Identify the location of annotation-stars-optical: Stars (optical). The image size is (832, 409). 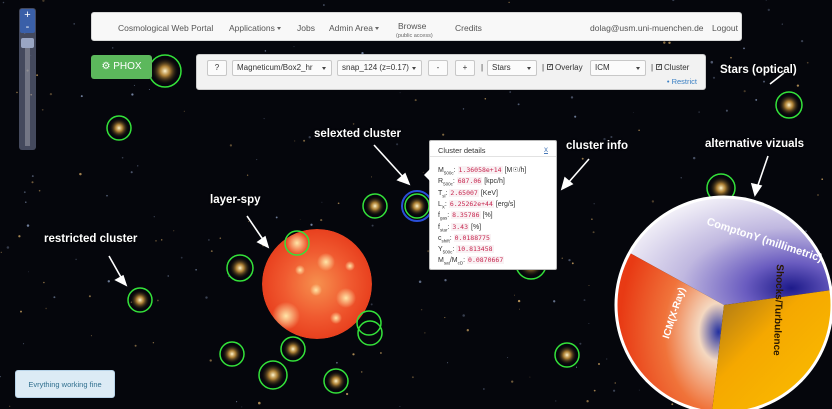
(758, 70).